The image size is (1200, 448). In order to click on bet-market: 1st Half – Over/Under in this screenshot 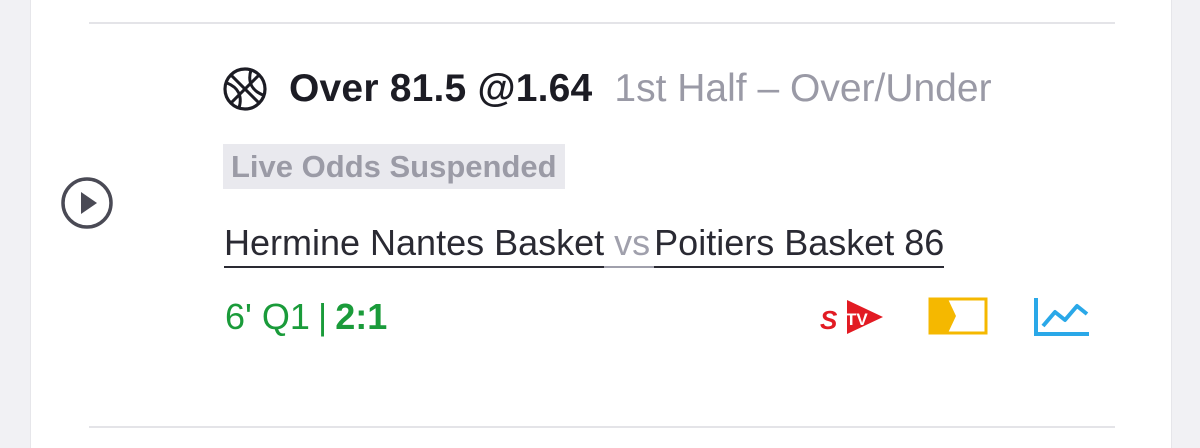, I will do `click(803, 88)`.